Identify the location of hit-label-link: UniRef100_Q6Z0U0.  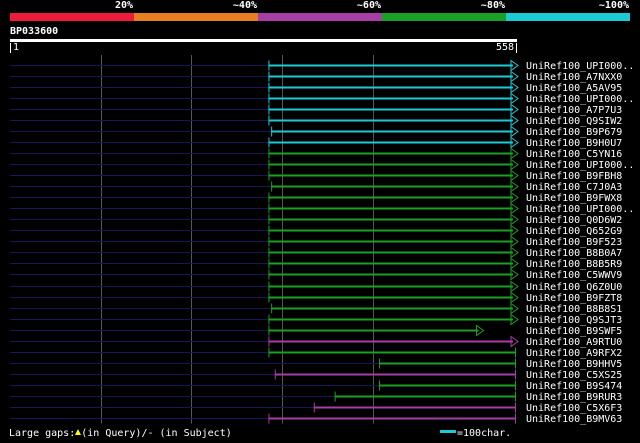
(574, 287).